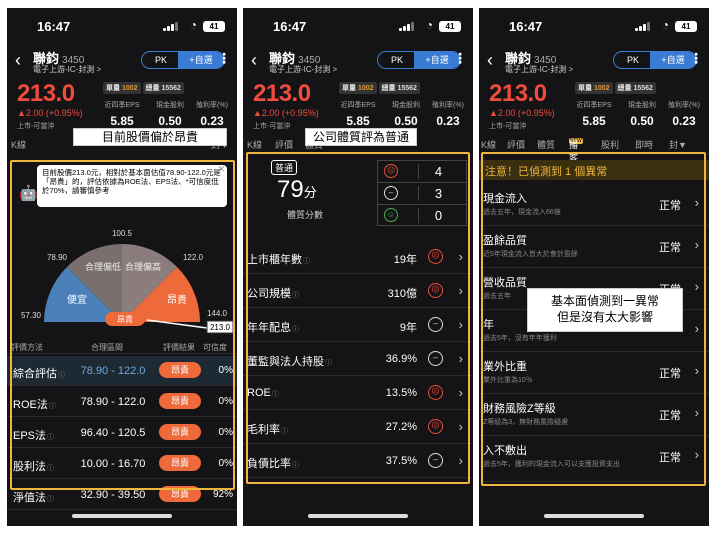 The height and width of the screenshot is (534, 720). Describe the element at coordinates (122, 464) in the screenshot. I see `table-row: 股利法ⓘ 10.00 - 16.70 昂貴 0%` at that location.